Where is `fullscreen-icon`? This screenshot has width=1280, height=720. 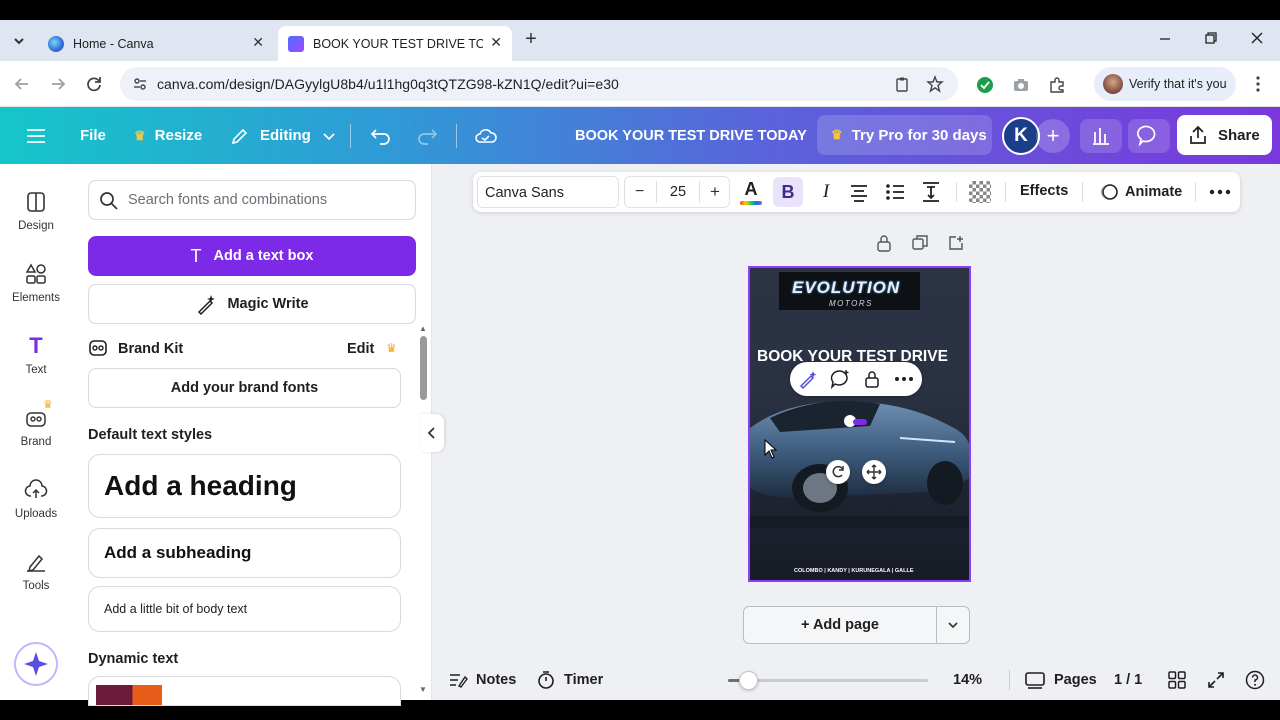
fullscreen-icon is located at coordinates (1216, 680).